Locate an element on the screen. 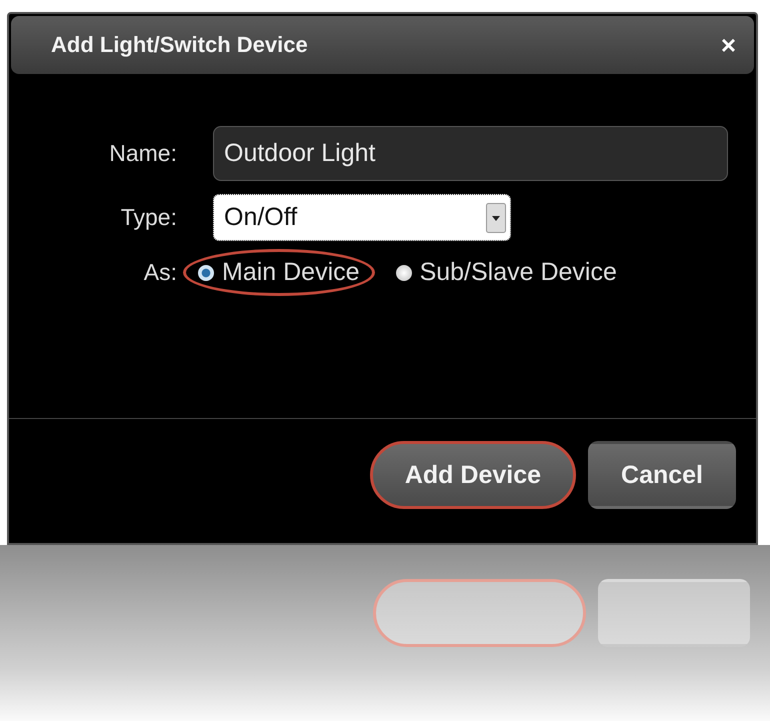 The width and height of the screenshot is (770, 721). type-label: Type: is located at coordinates (148, 217).